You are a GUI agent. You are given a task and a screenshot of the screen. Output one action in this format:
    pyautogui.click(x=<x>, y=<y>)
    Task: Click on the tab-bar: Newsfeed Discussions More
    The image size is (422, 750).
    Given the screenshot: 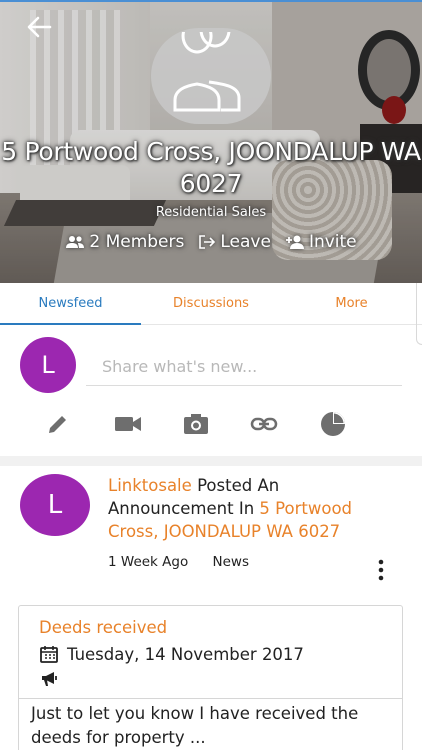 What is the action you would take?
    pyautogui.click(x=211, y=304)
    